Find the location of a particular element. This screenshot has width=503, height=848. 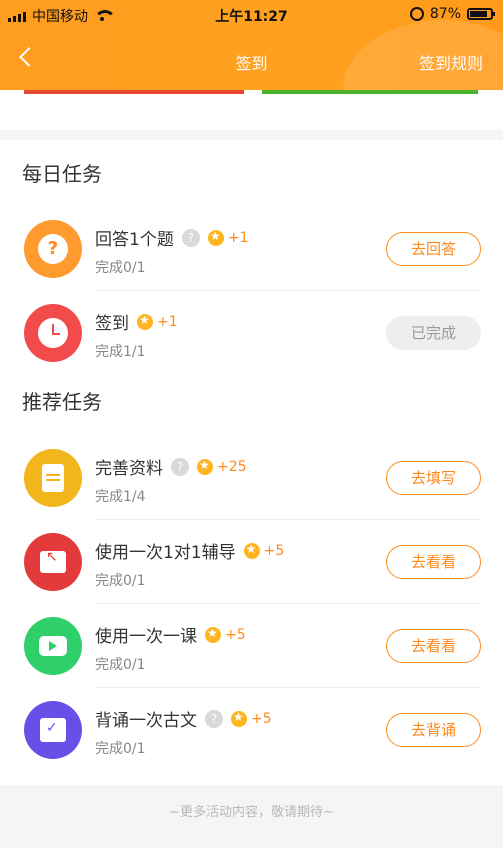

task-name: 背诵一次古文 is located at coordinates (146, 721).